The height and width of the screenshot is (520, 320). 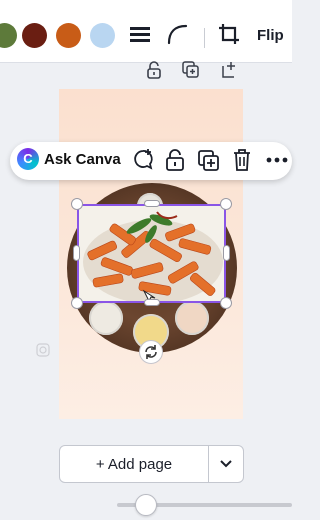 What do you see at coordinates (28, 159) in the screenshot?
I see `canva-logo-icon: C` at bounding box center [28, 159].